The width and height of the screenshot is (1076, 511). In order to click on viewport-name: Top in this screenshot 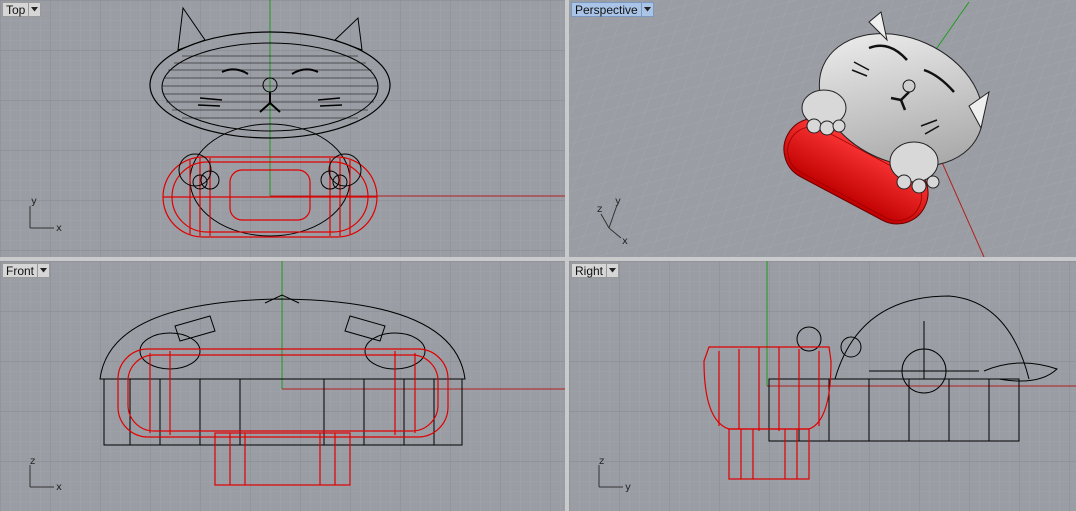, I will do `click(16, 9)`.